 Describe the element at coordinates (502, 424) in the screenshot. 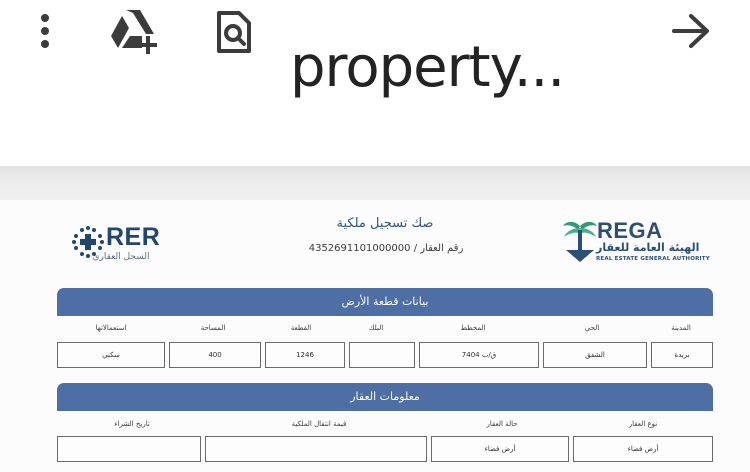

I see `property-col-status: حالة العقار` at that location.